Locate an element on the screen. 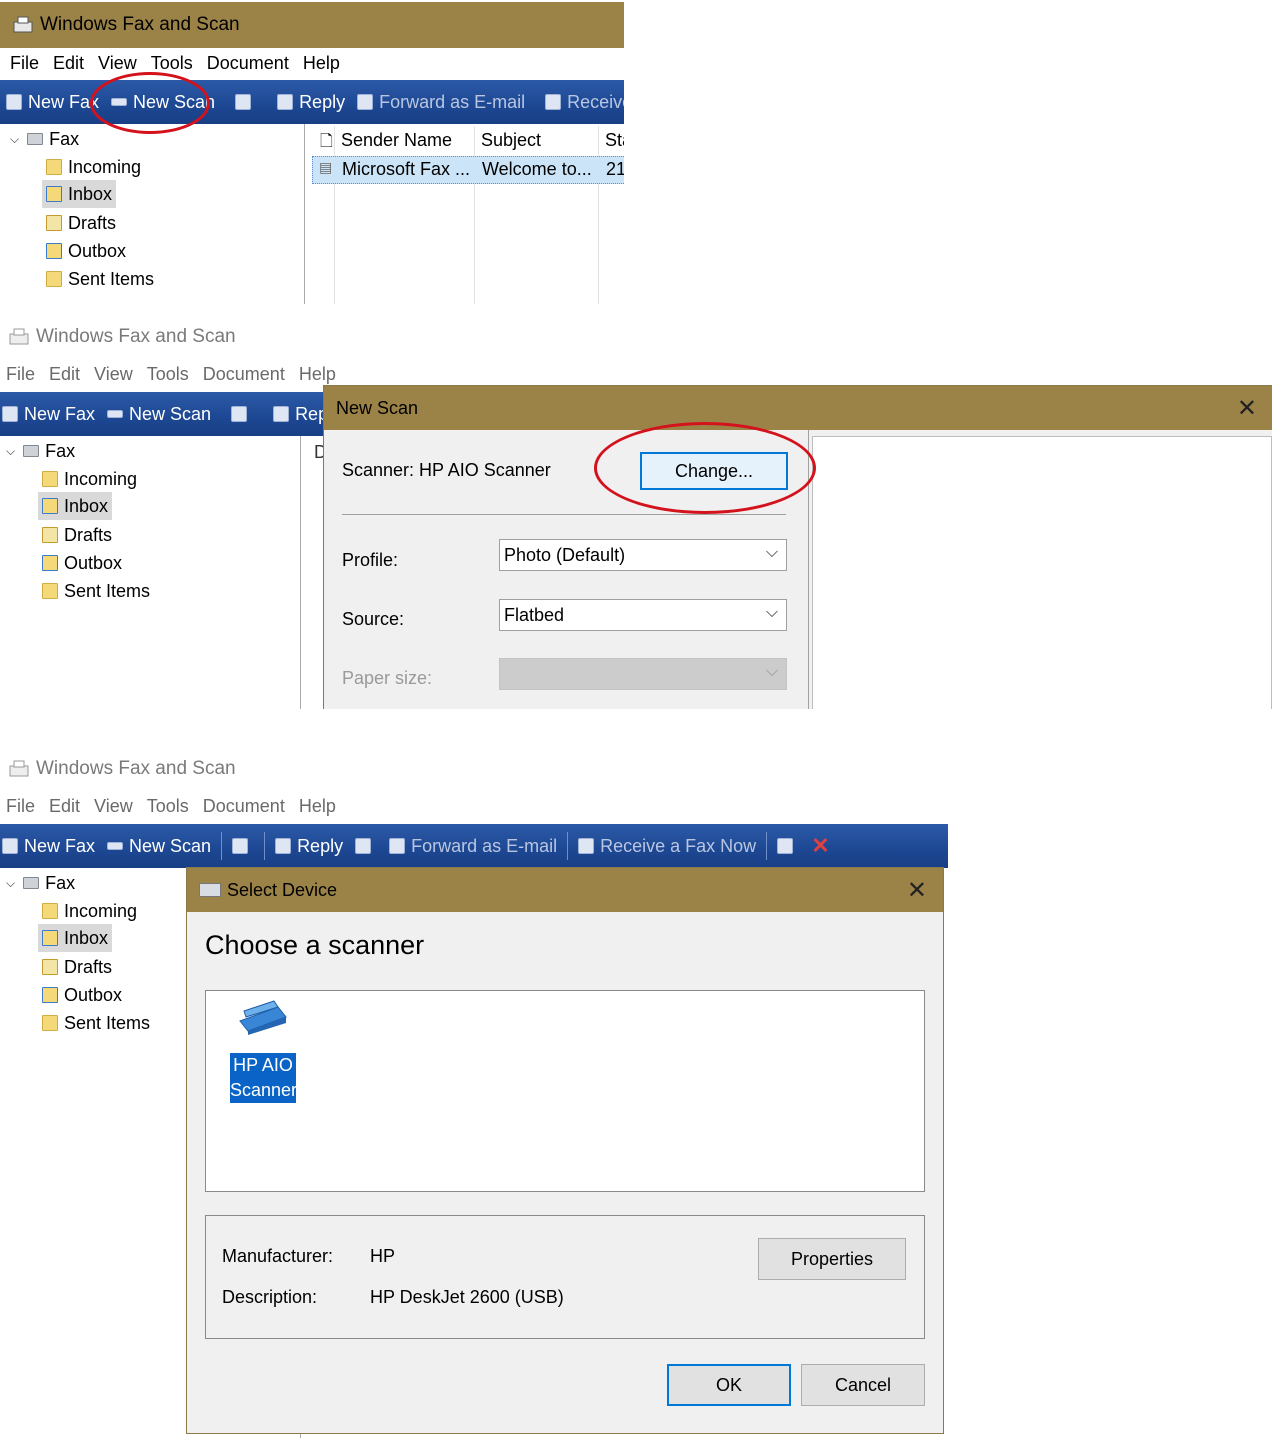 Image resolution: width=1272 pixels, height=1438 pixels. toolbar: New Fax New Scan Reply is located at coordinates (170, 414).